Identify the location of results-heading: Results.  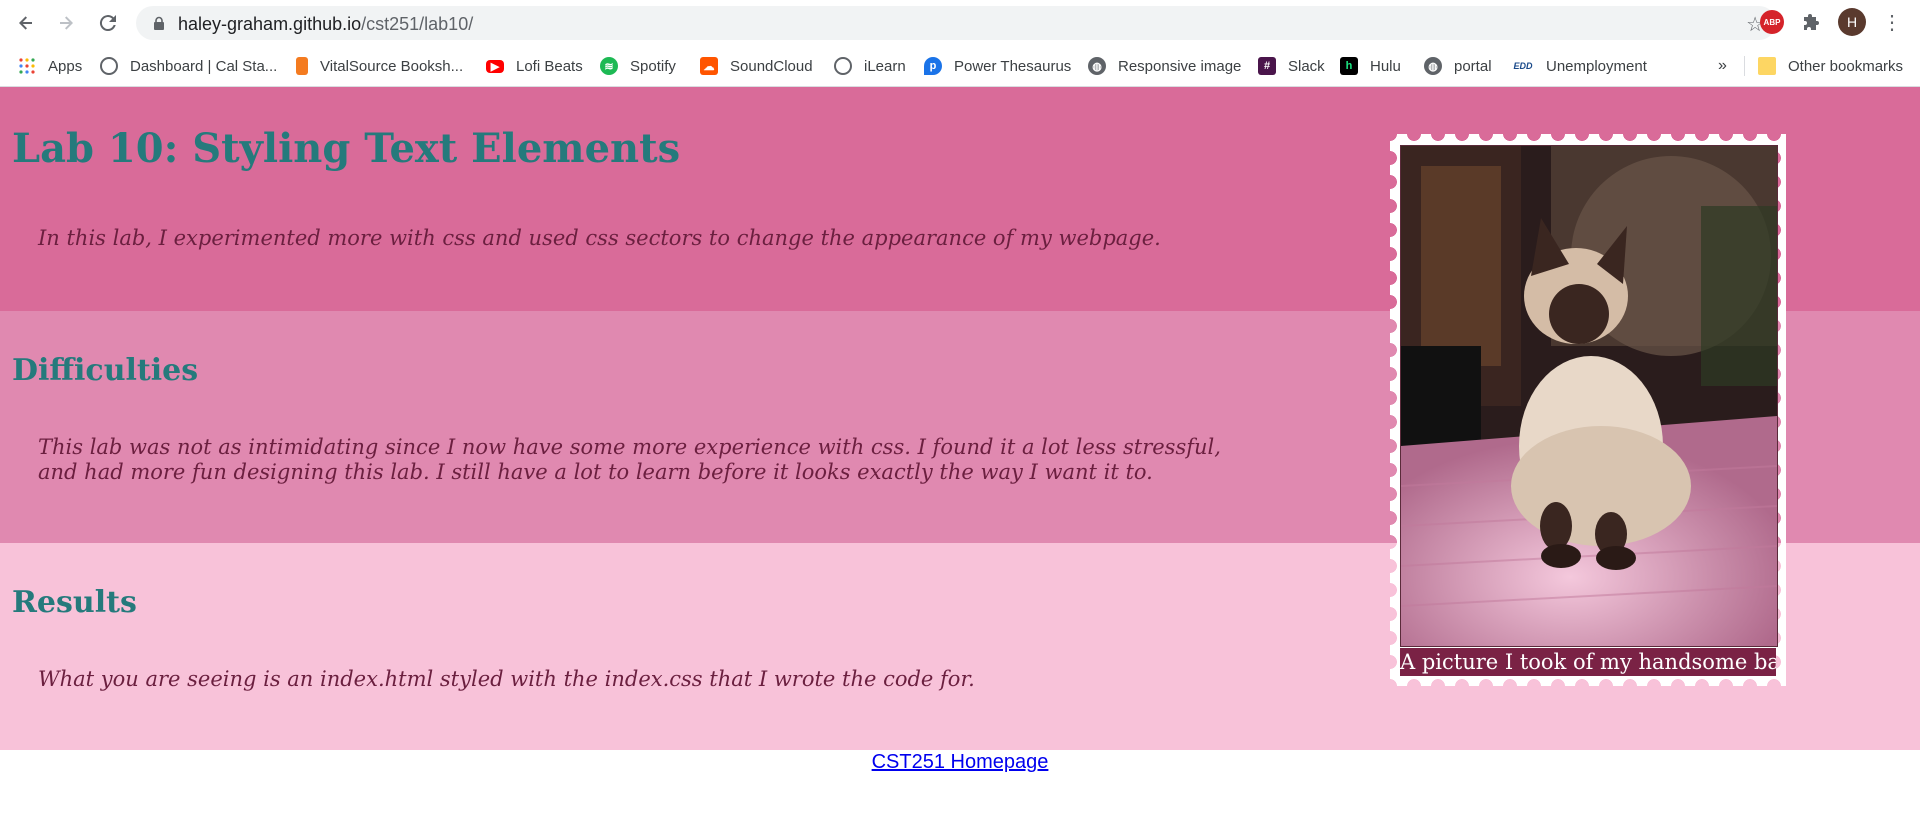
(74, 602).